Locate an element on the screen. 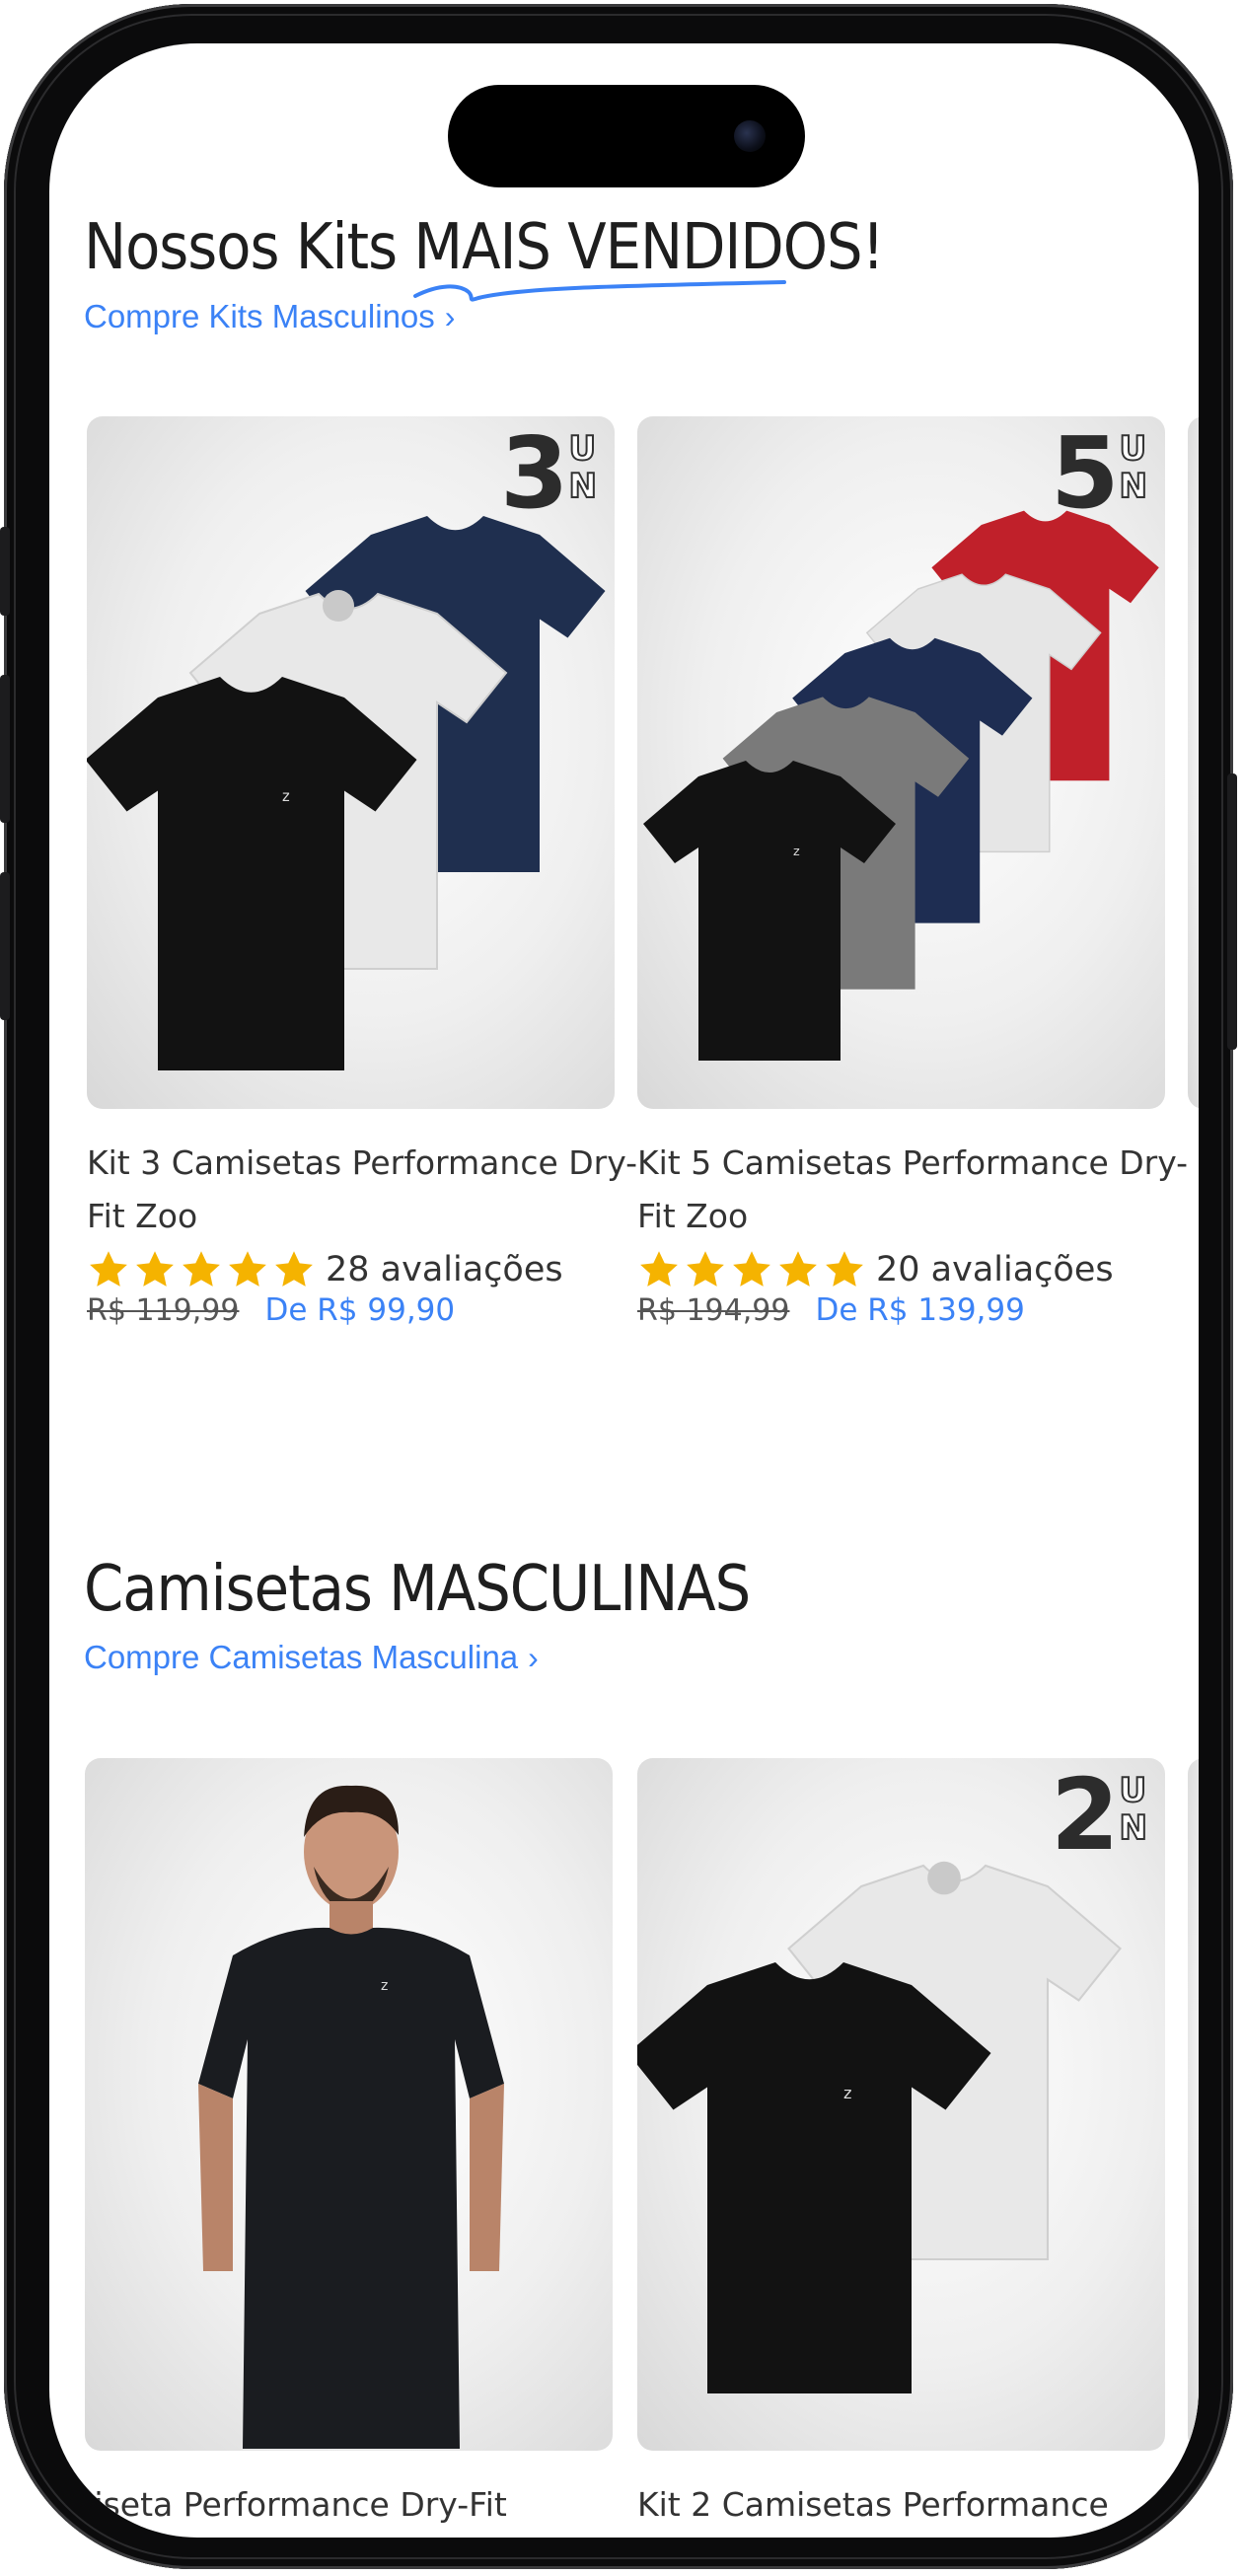  volume-up-button is located at coordinates (5, 749).